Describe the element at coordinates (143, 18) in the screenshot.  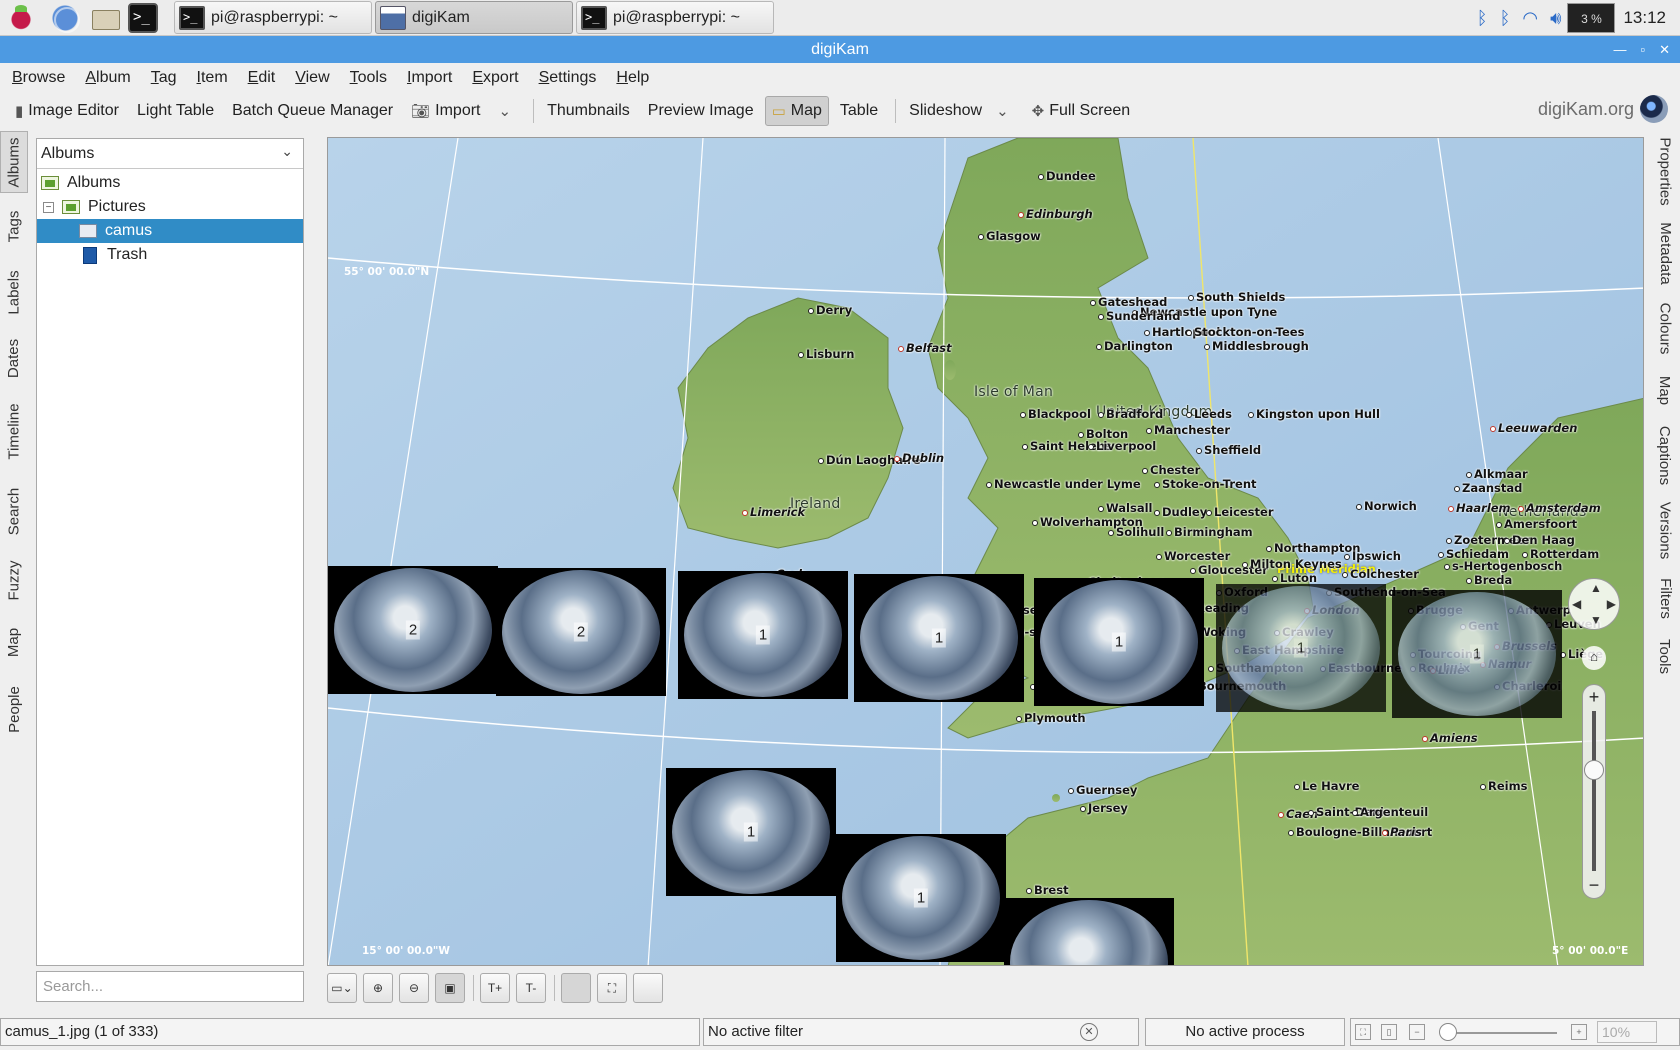
I see `terminal-icon: >_` at that location.